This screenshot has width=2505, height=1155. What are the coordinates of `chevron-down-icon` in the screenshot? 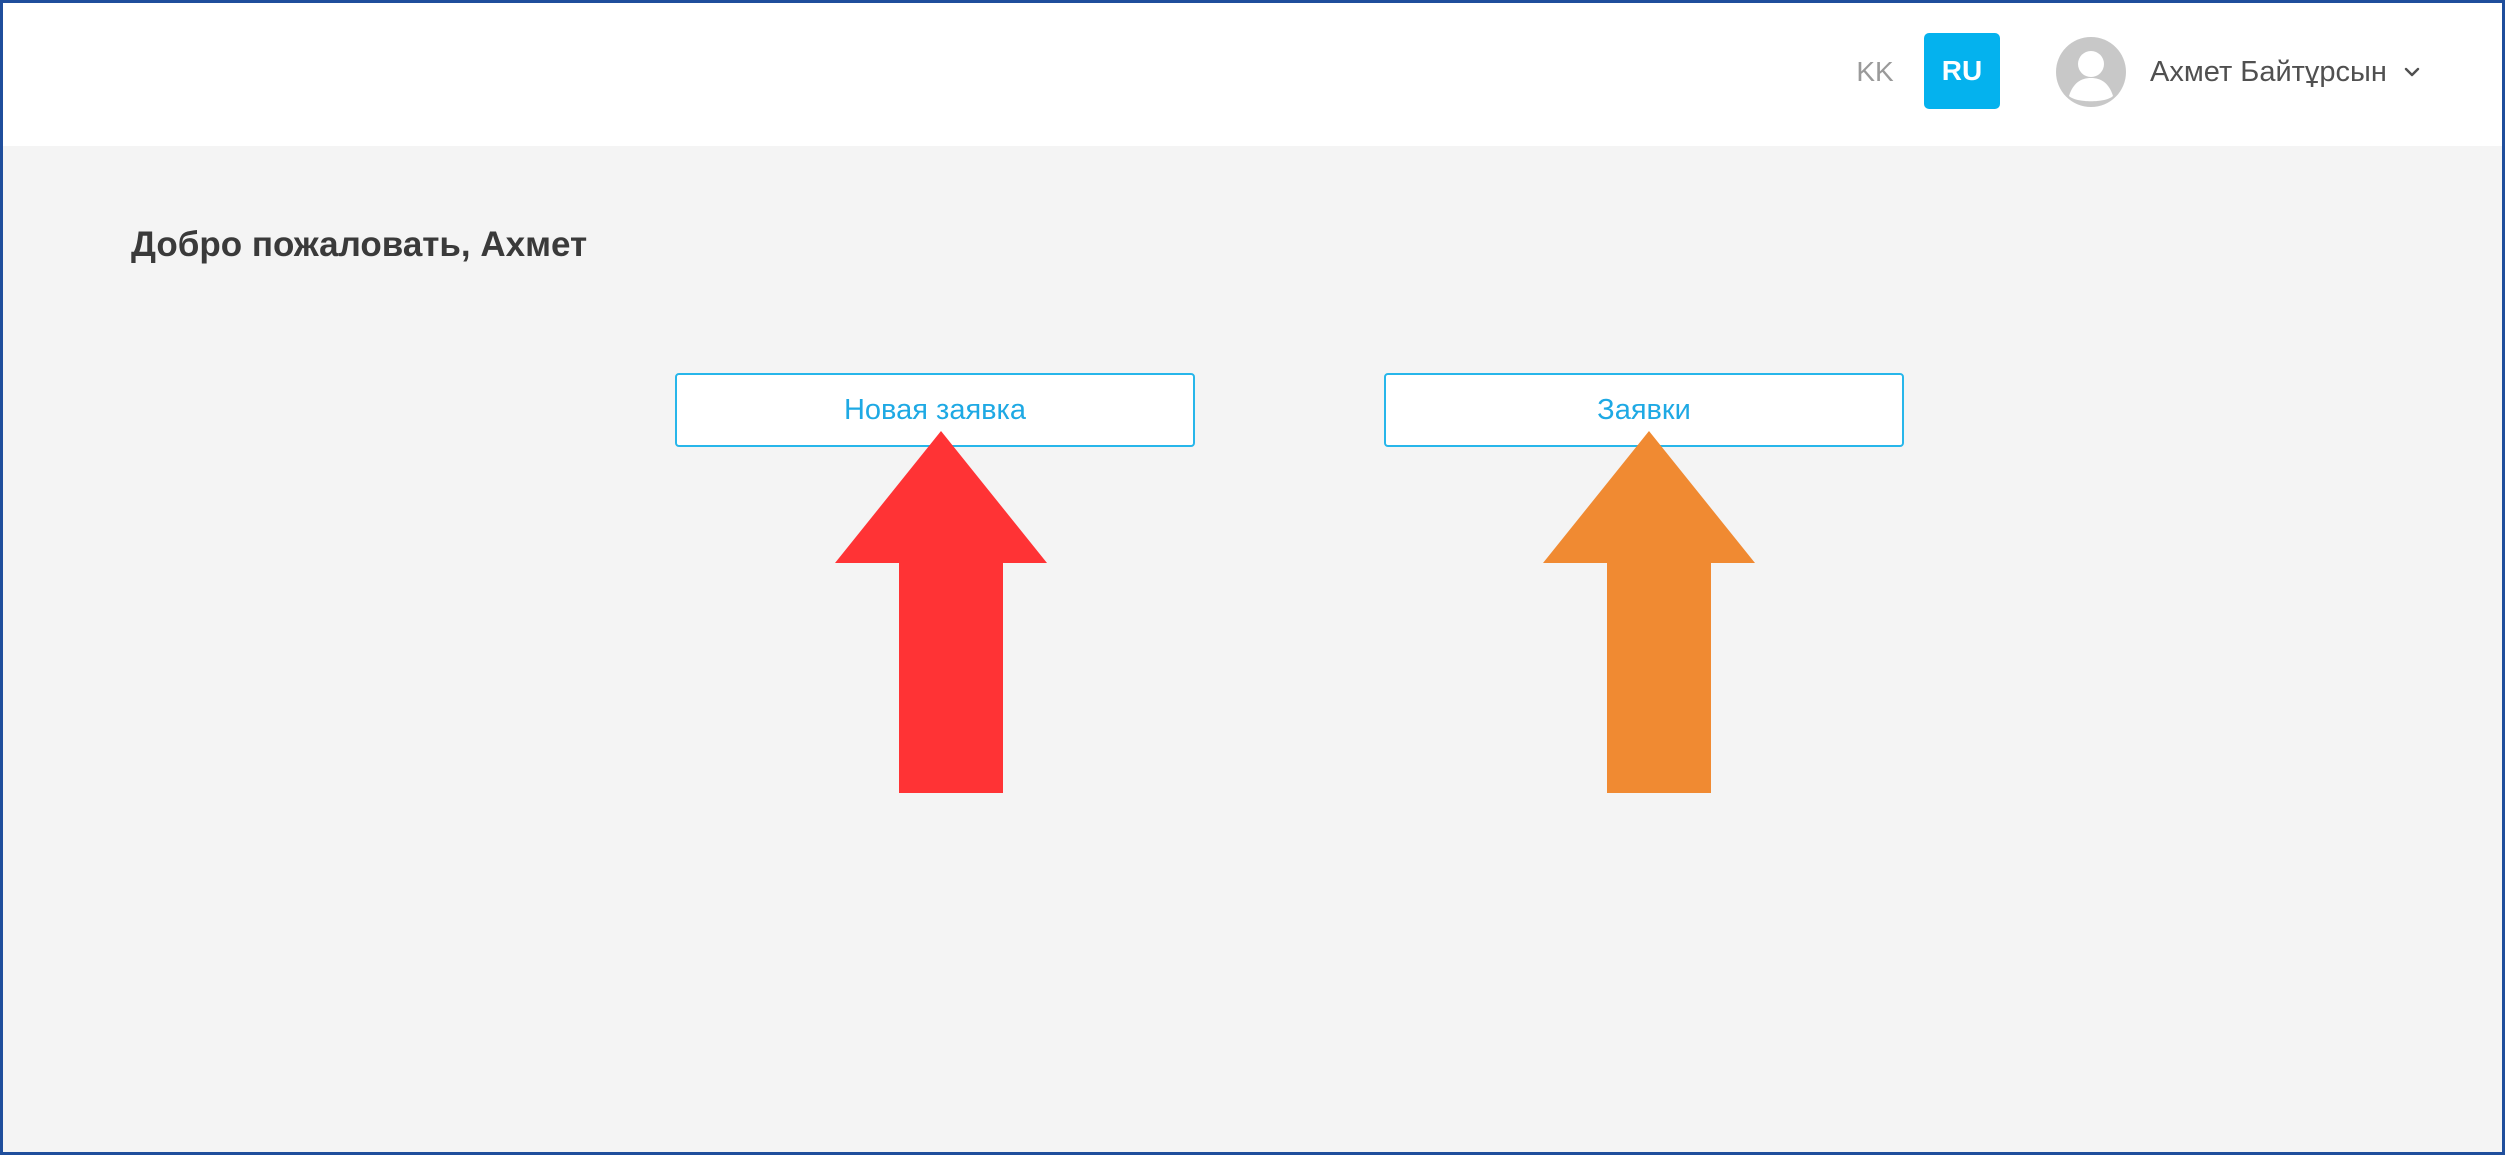 It's located at (2412, 72).